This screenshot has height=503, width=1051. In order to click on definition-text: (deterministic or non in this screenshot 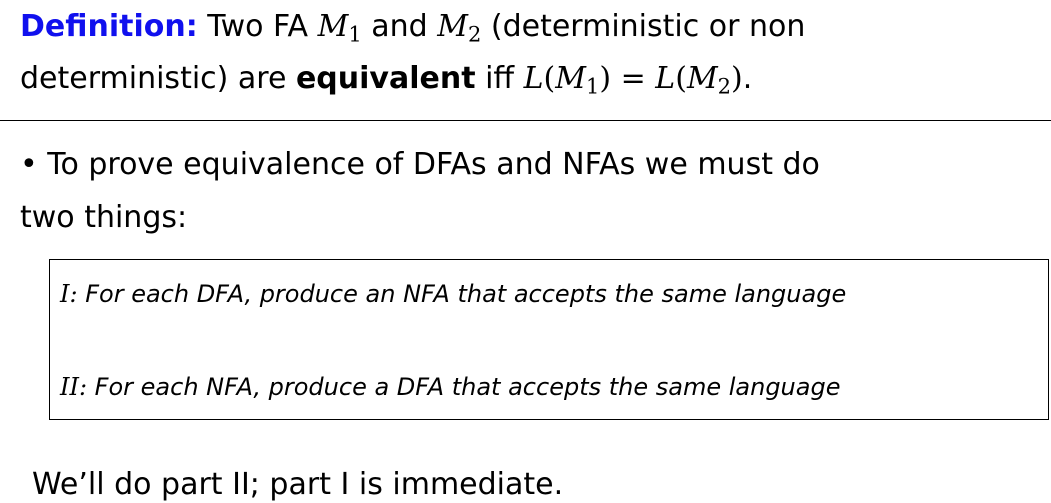, I will do `click(643, 26)`.